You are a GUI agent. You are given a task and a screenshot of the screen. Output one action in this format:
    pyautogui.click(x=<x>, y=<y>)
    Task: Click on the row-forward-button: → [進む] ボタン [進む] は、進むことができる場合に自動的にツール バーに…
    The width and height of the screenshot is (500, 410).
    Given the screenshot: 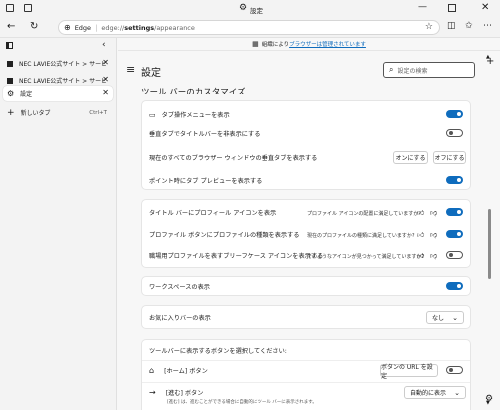 What is the action you would take?
    pyautogui.click(x=306, y=396)
    